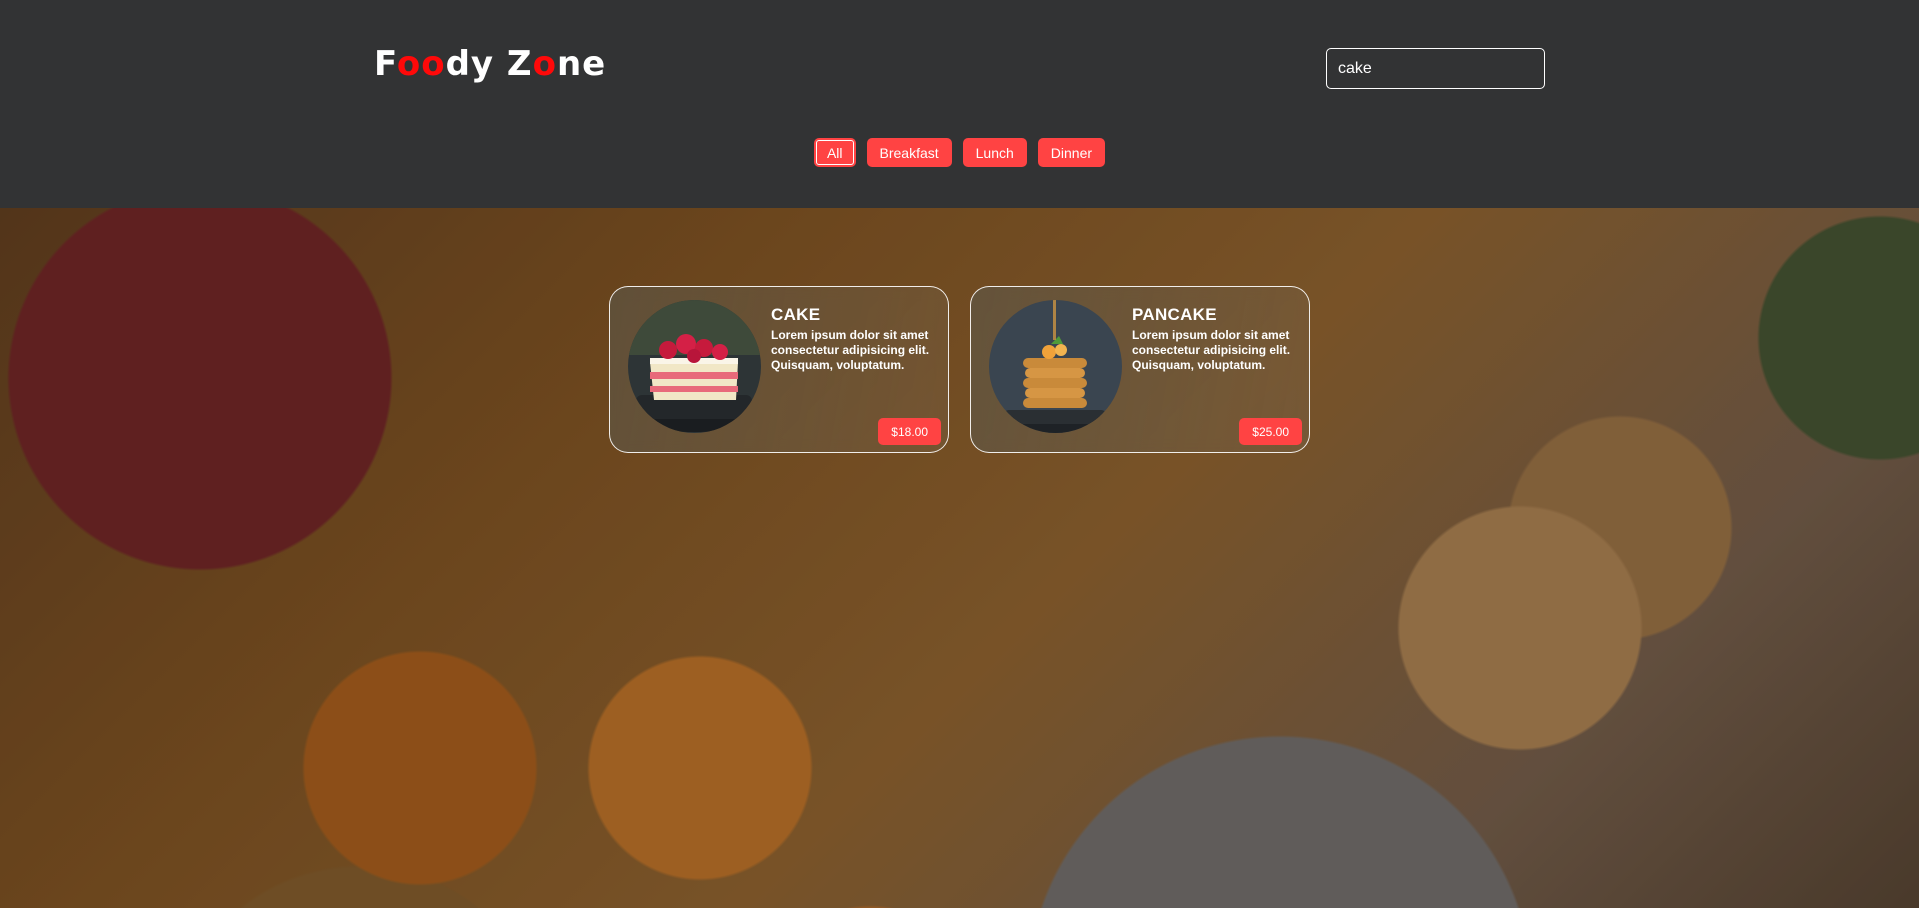 The image size is (1919, 908). I want to click on logo-part: dy Z, so click(489, 64).